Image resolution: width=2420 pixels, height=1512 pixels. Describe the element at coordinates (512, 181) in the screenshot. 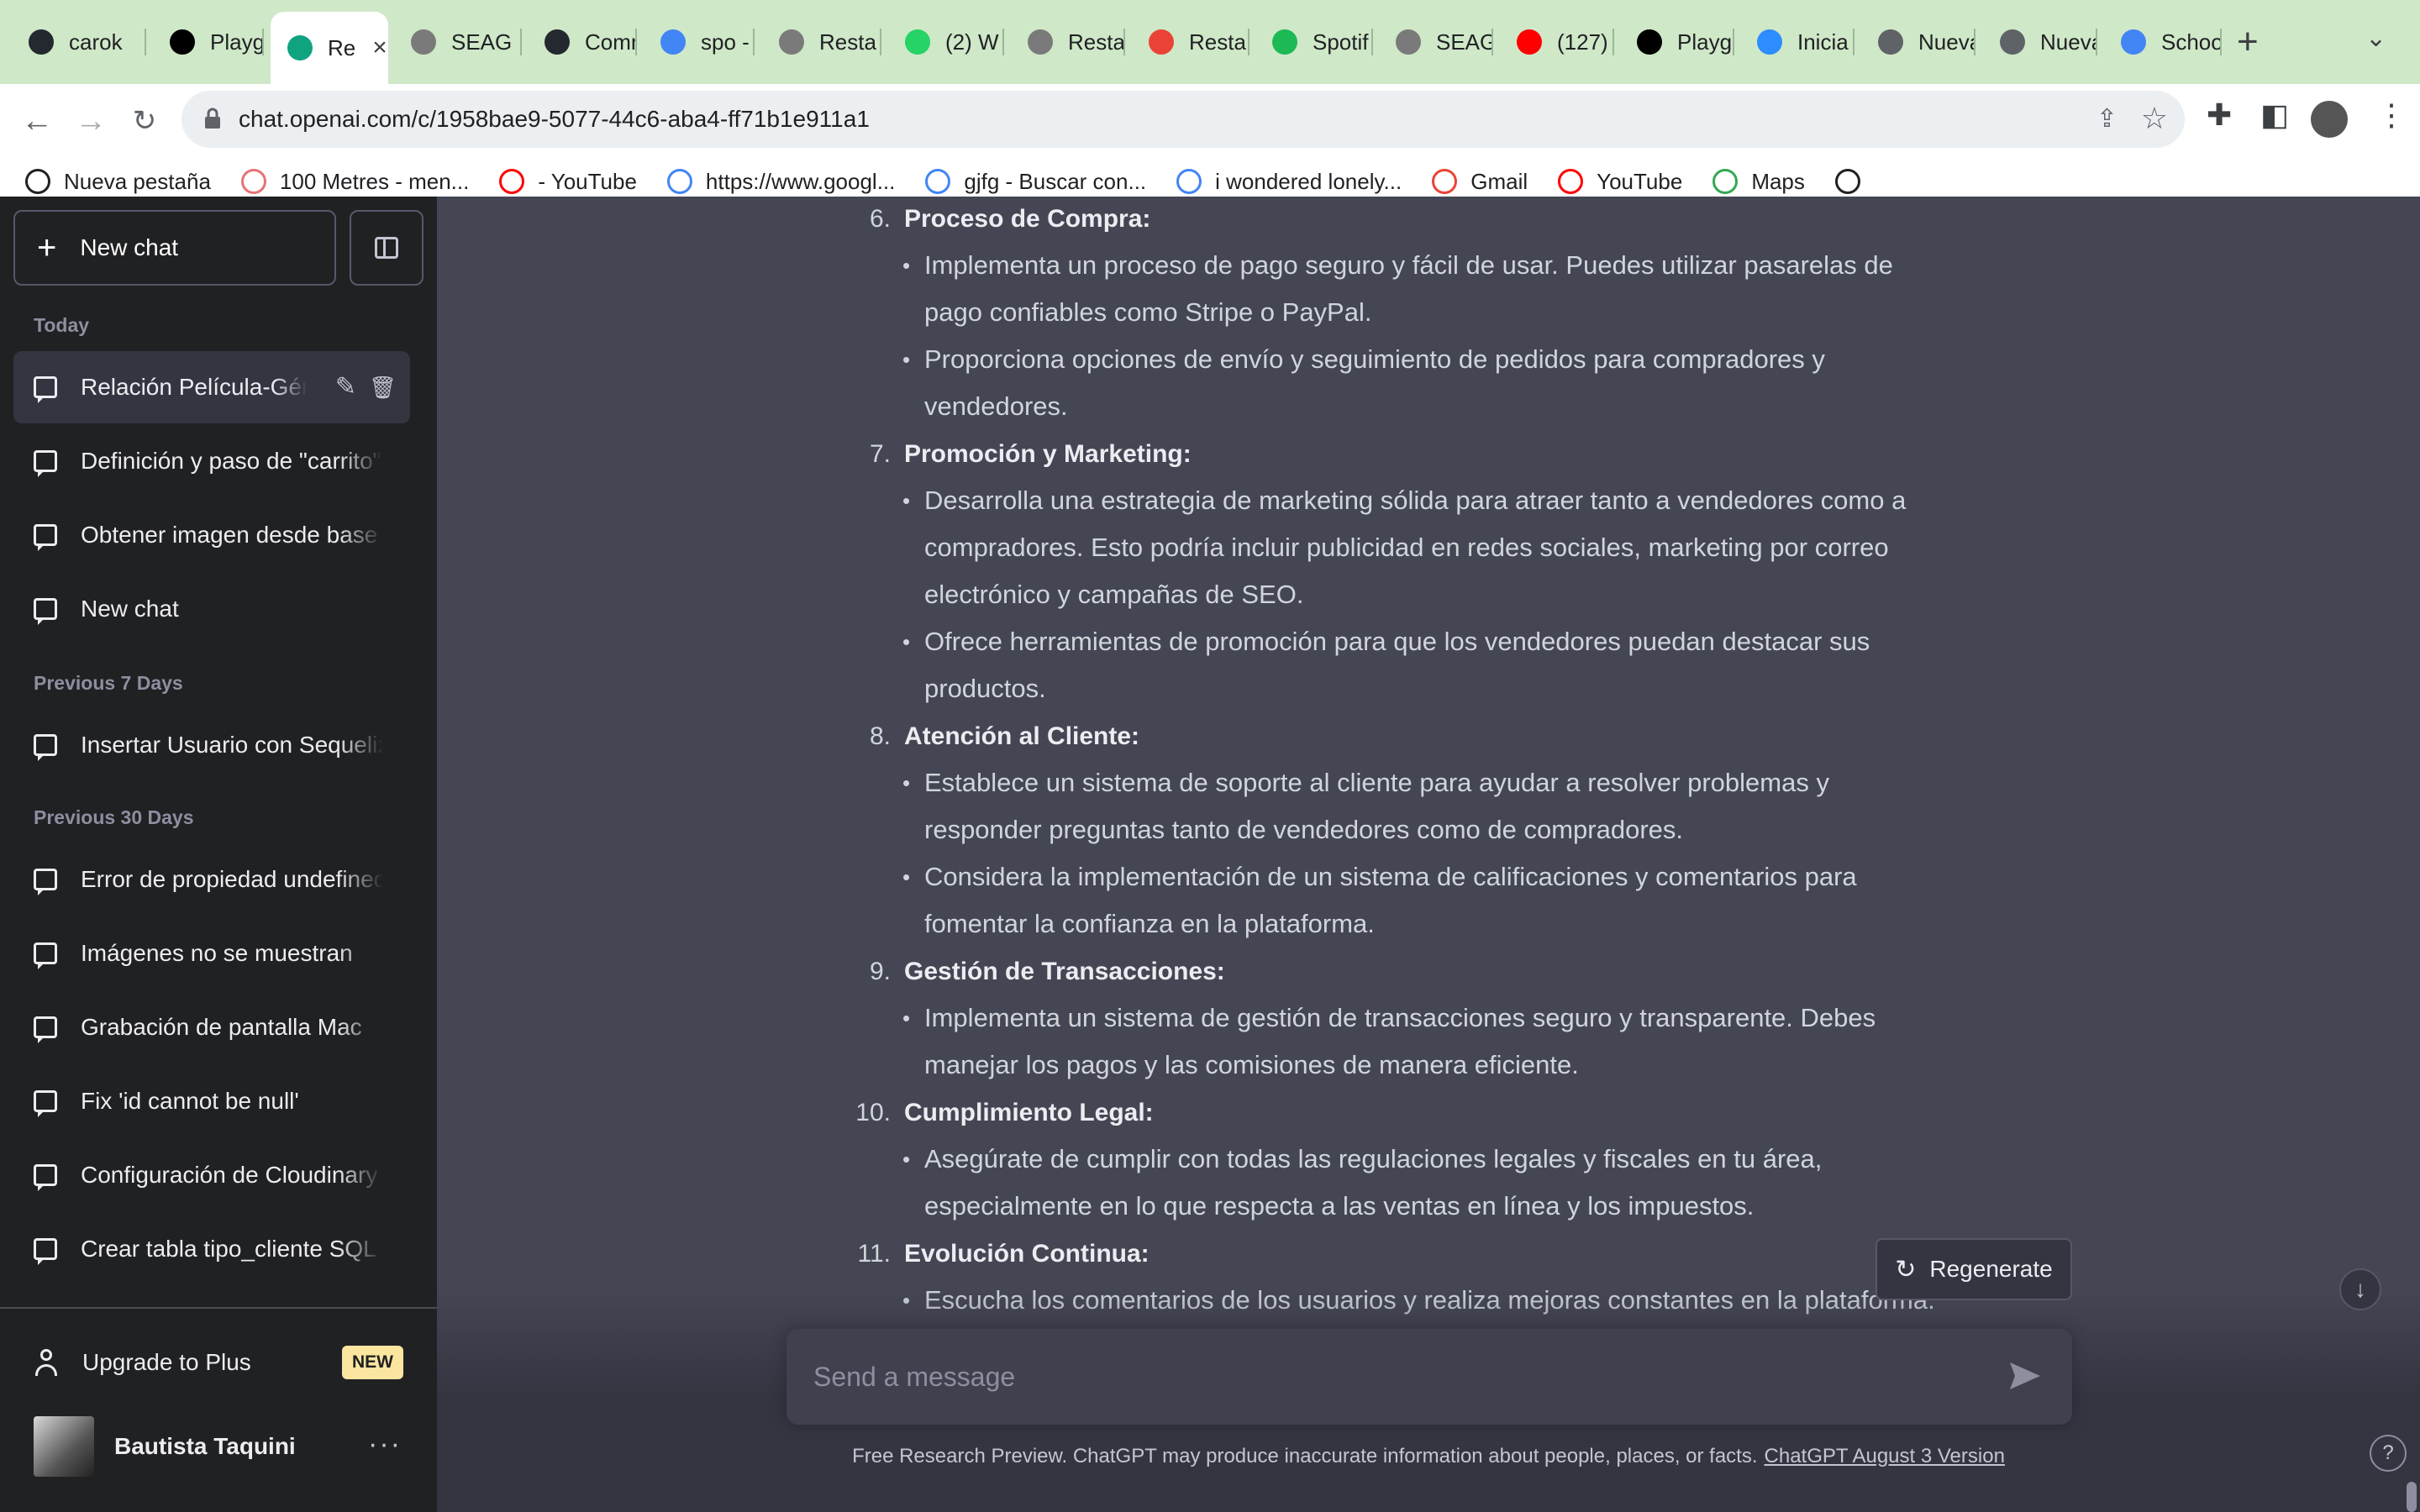

I see `youtube-icon` at that location.